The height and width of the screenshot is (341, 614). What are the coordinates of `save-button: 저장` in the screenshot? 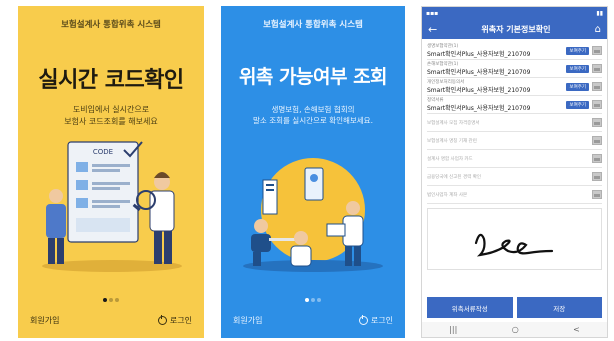 It's located at (559, 307).